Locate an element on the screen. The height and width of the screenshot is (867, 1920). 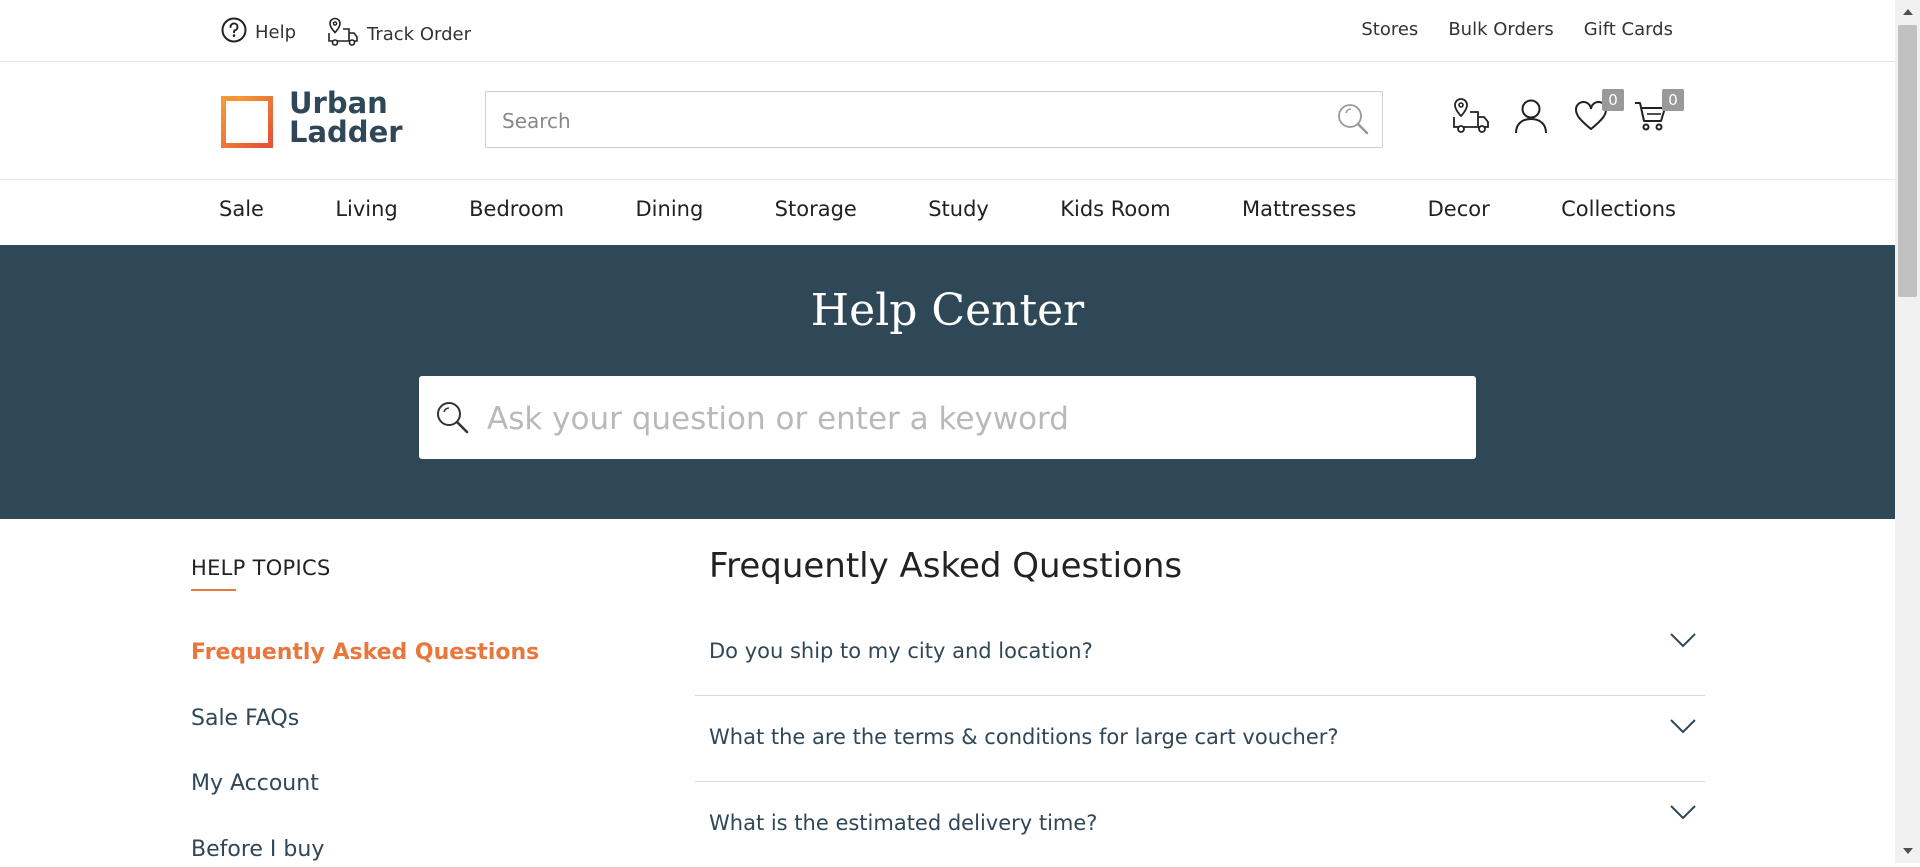
logo-line2: Ladder is located at coordinates (346, 132).